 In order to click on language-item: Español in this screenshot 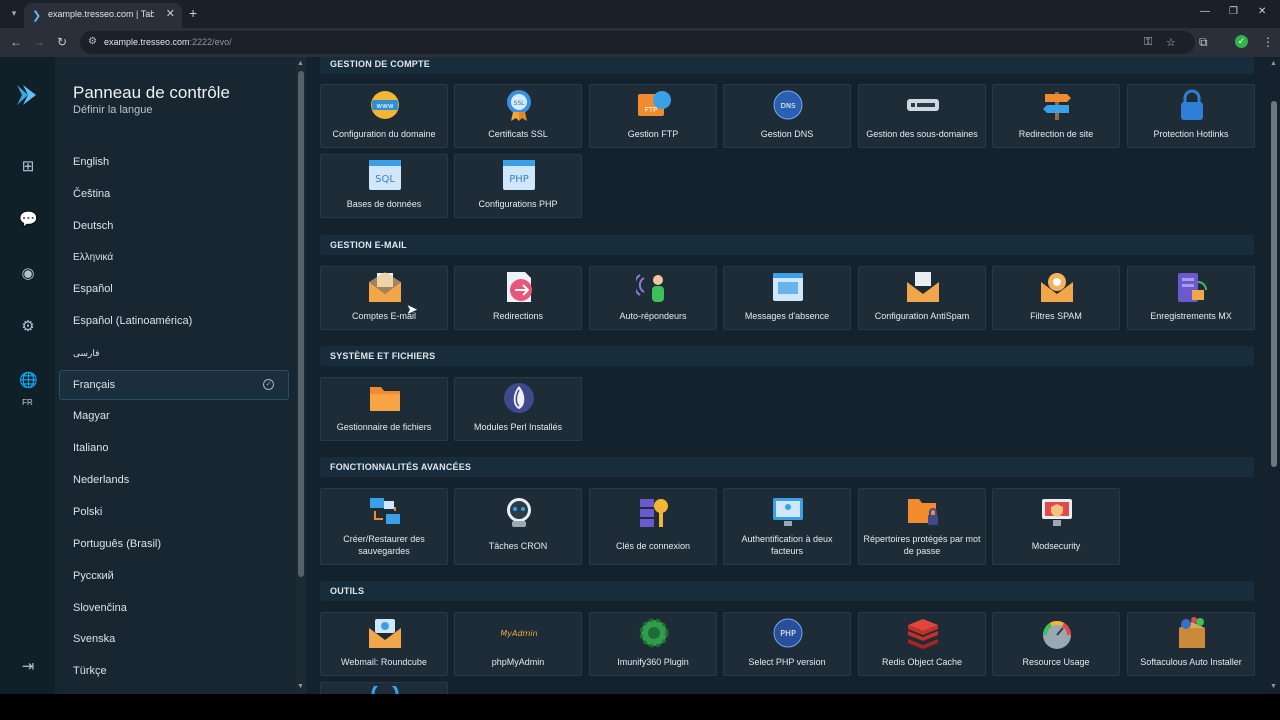, I will do `click(93, 289)`.